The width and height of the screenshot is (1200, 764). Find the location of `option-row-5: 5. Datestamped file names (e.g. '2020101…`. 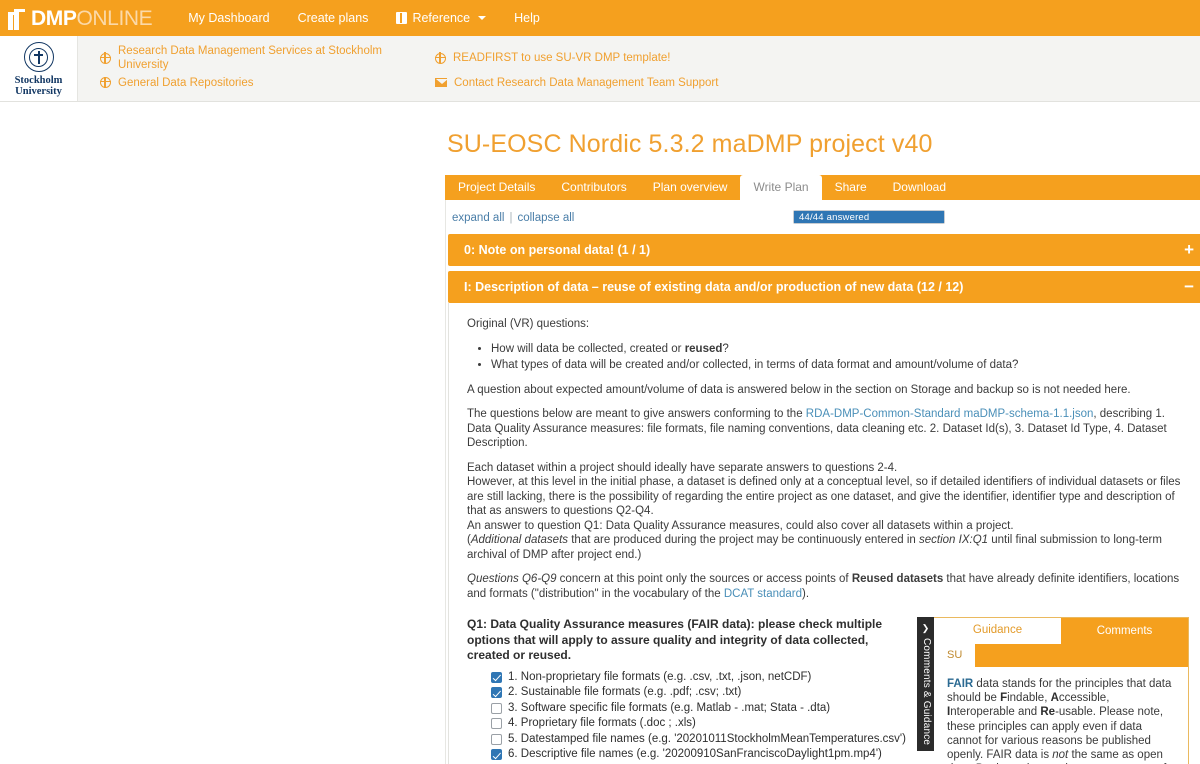

option-row-5: 5. Datestamped file names (e.g. '2020101… is located at coordinates (699, 740).